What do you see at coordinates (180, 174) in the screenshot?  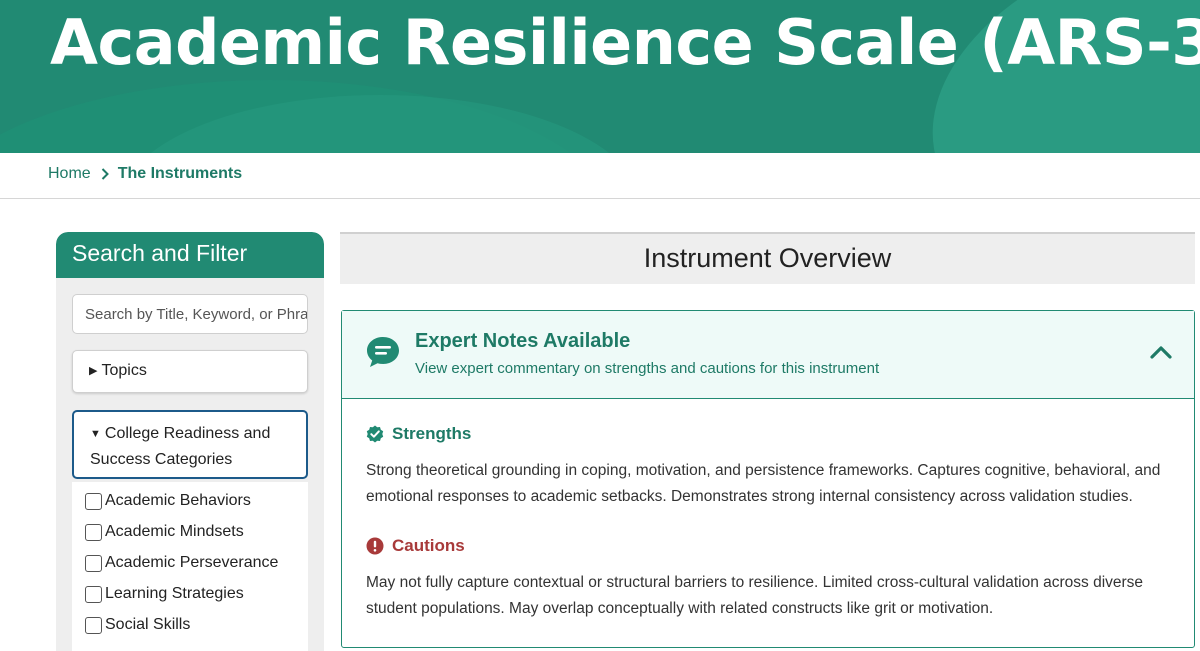 I see `breadcrumb-current: The Instruments` at bounding box center [180, 174].